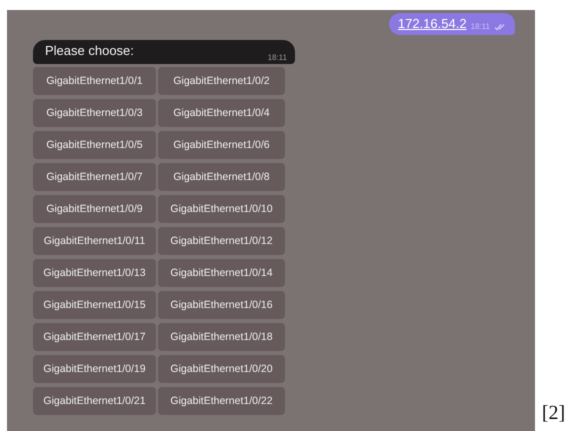 This screenshot has height=431, width=572. I want to click on keyboard-button: GigabitEthernet1/0/8, so click(221, 177).